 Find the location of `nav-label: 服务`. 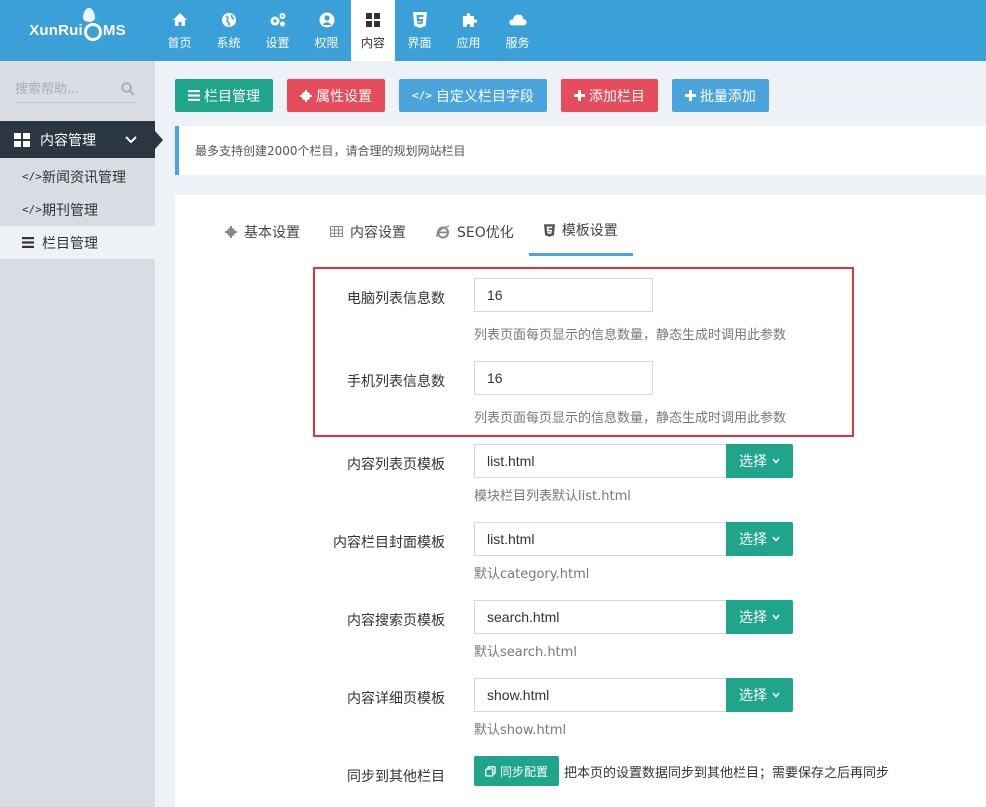

nav-label: 服务 is located at coordinates (517, 42).